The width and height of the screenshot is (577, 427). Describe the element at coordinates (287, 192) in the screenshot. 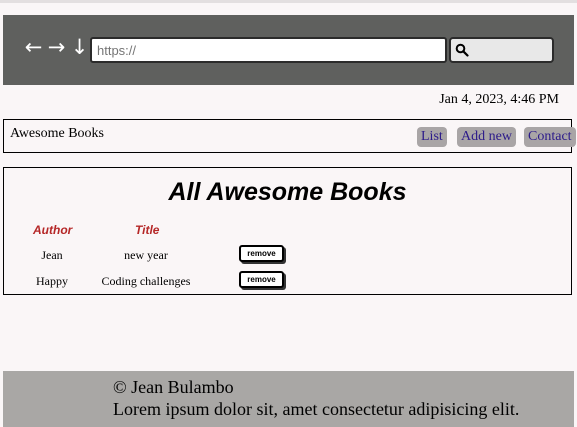

I see `books-title: All Awesome Books` at that location.